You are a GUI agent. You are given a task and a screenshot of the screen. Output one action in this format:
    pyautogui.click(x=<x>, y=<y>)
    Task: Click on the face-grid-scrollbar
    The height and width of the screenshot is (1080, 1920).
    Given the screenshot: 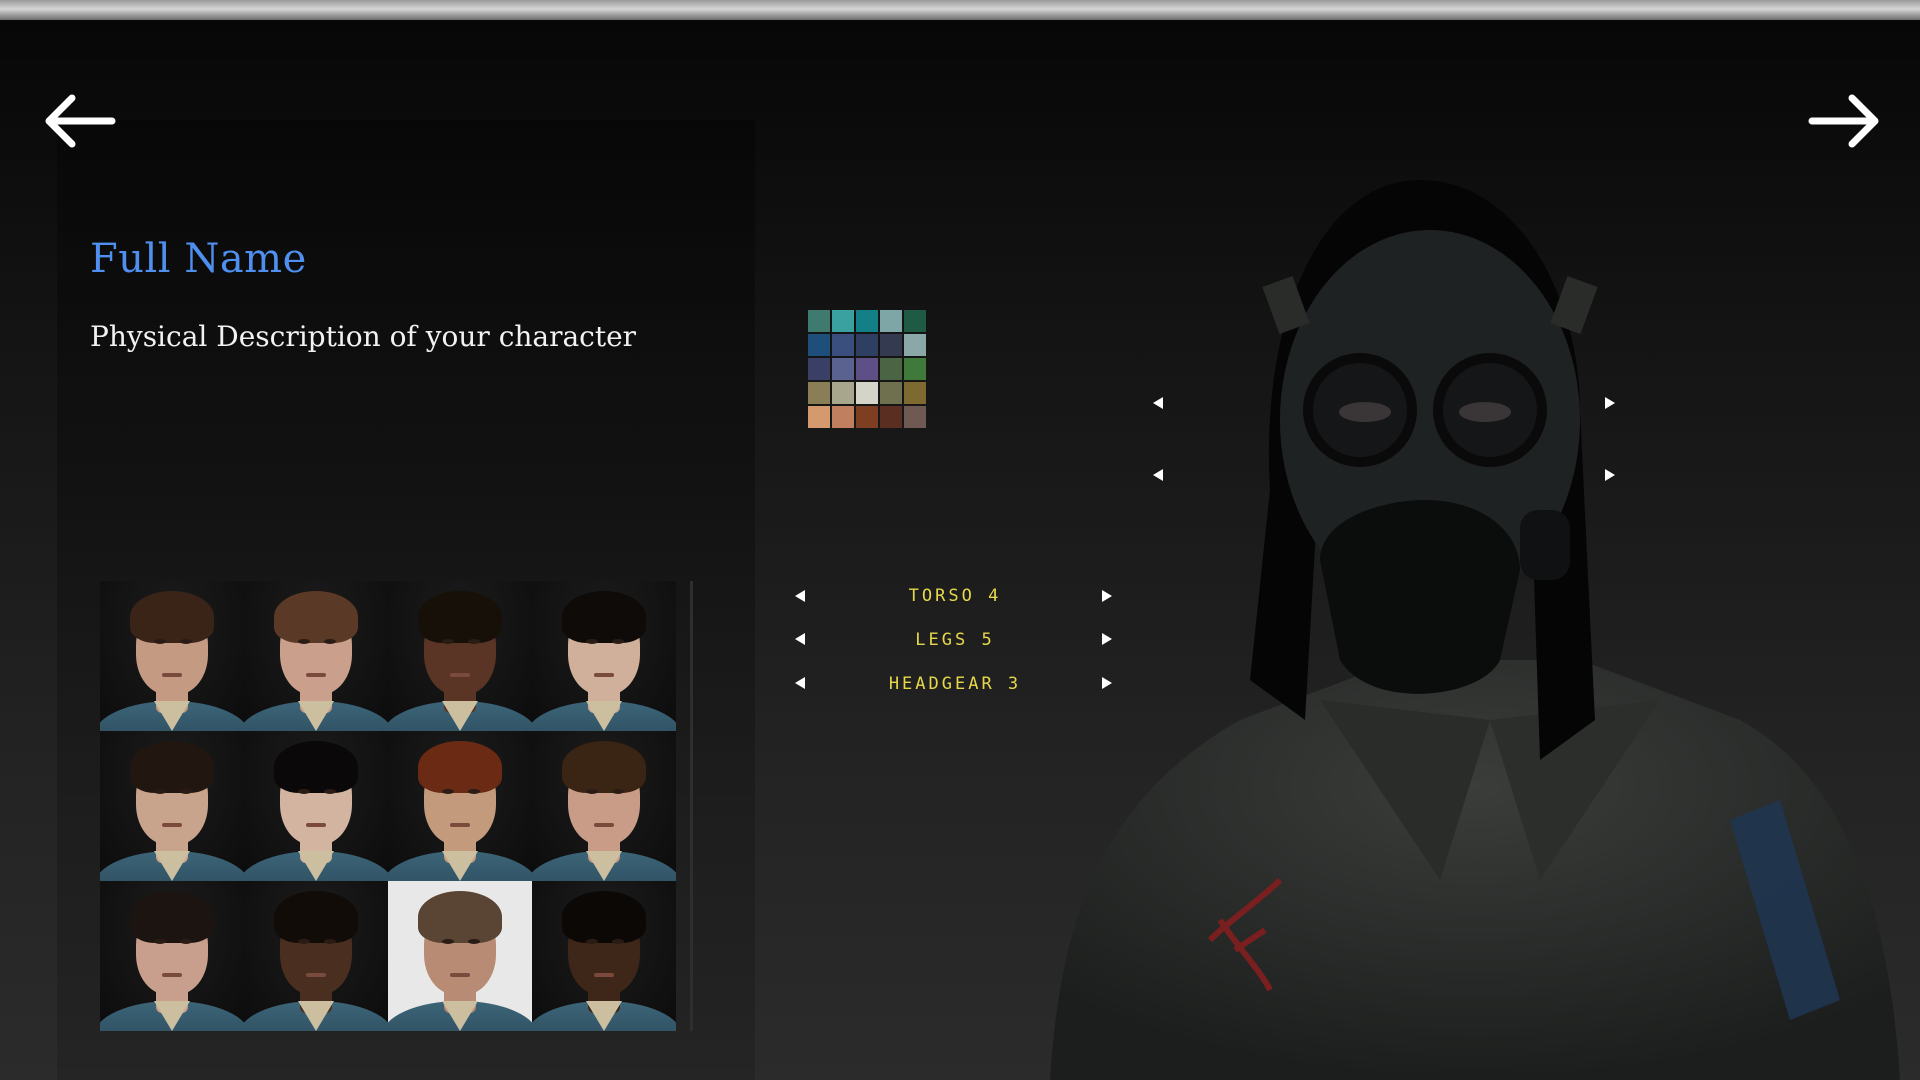 What is the action you would take?
    pyautogui.click(x=691, y=806)
    